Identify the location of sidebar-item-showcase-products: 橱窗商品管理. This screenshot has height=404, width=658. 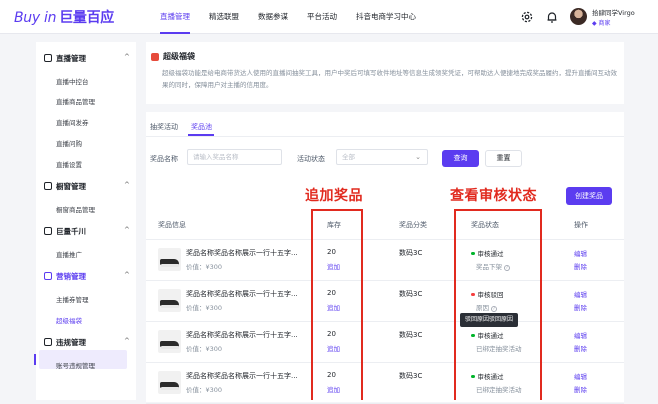
(75, 209).